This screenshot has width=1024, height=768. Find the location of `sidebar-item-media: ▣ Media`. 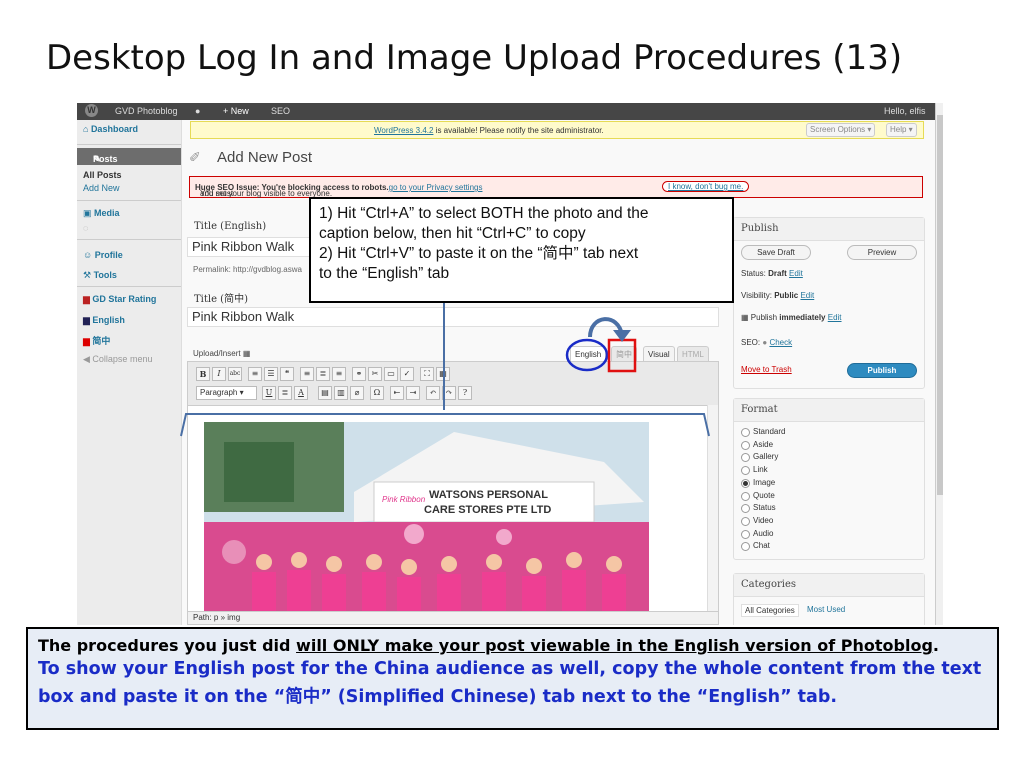

sidebar-item-media: ▣ Media is located at coordinates (101, 213).